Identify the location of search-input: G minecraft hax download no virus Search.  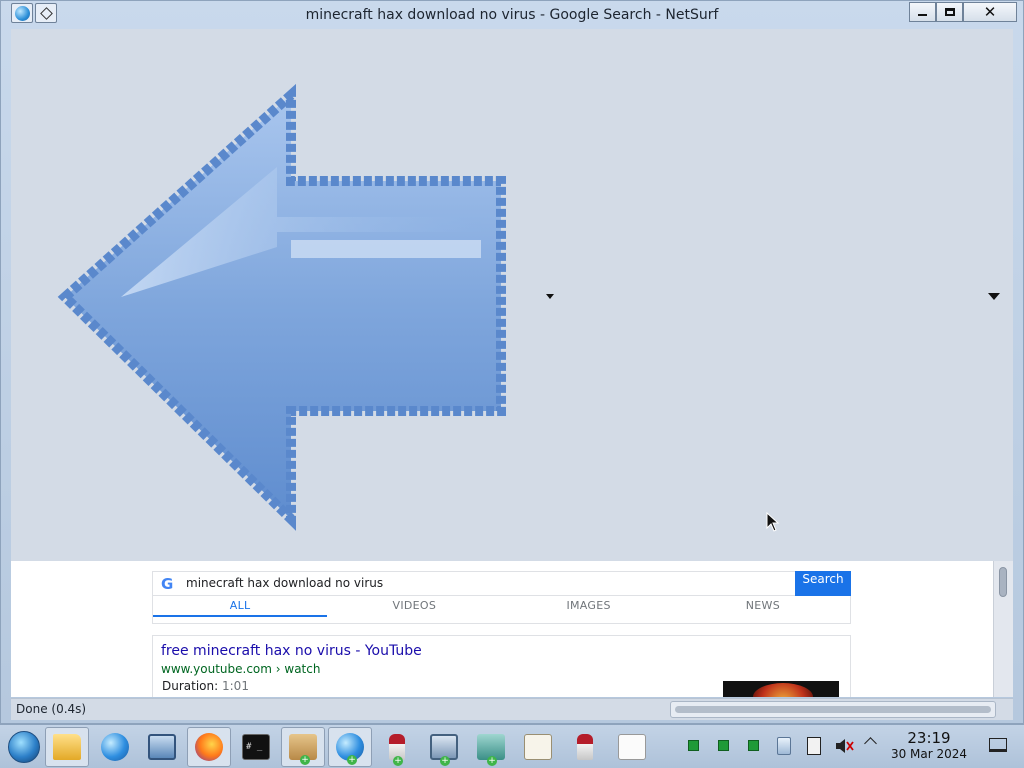
(501, 583).